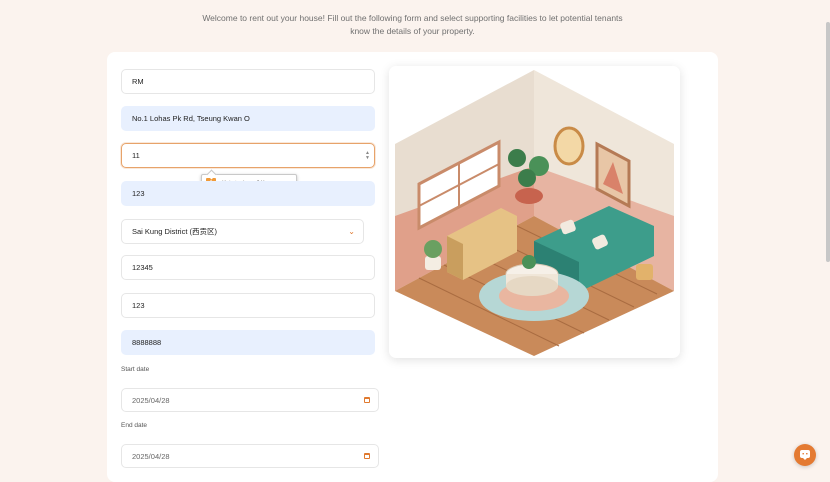  Describe the element at coordinates (142, 267) in the screenshot. I see `area-input-value: 12345` at that location.